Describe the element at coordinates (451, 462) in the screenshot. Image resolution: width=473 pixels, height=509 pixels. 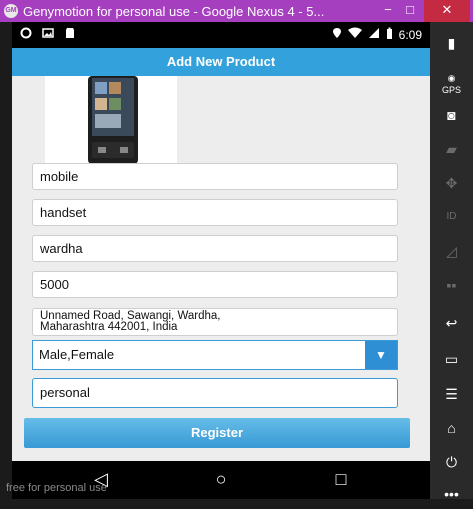
I see `power-icon: ⏻` at that location.